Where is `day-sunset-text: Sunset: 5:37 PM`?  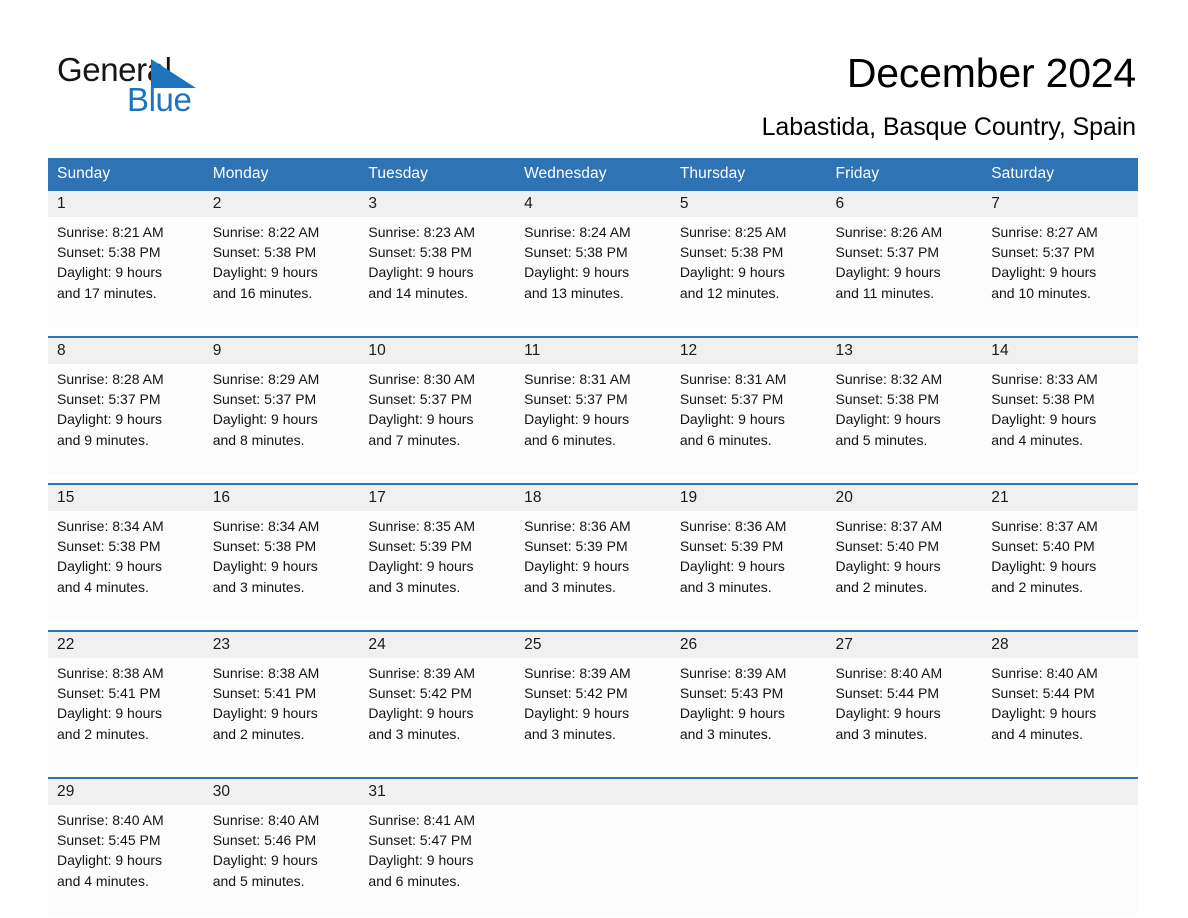
day-sunset-text: Sunset: 5:37 PM is located at coordinates (420, 399).